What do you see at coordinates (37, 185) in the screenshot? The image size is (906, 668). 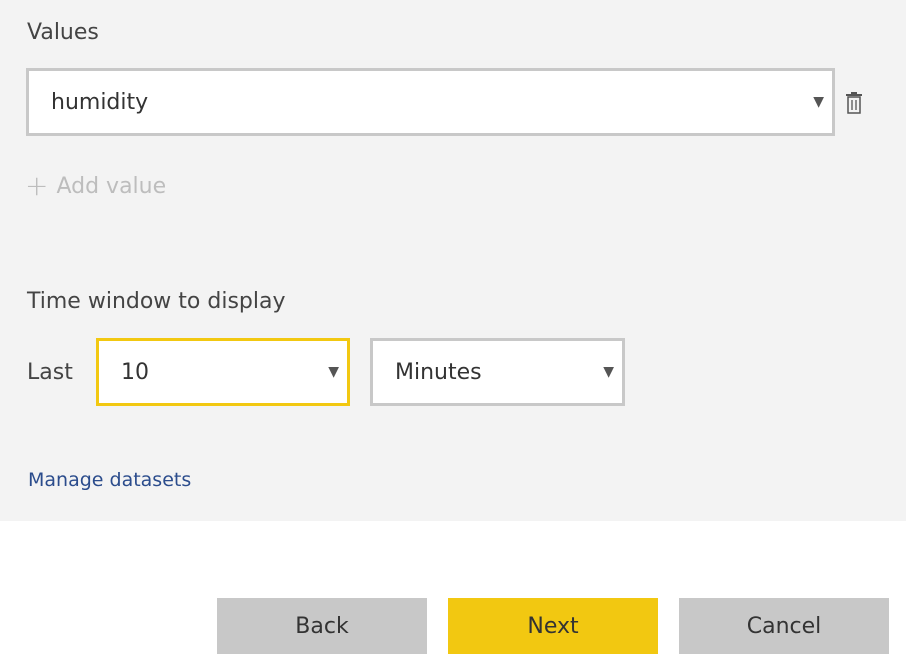 I see `plus-icon: +` at bounding box center [37, 185].